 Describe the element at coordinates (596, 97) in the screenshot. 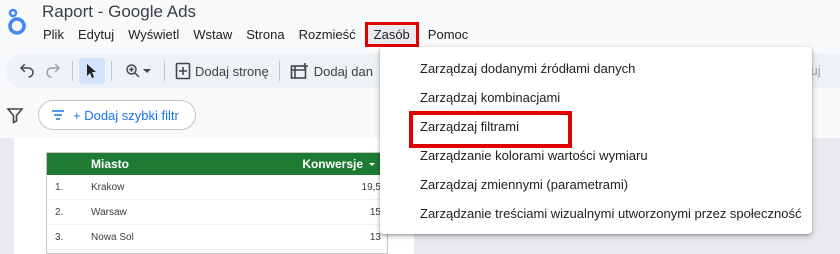

I see `menu-item-manage-blends: Zarządzaj kombinacjami` at that location.